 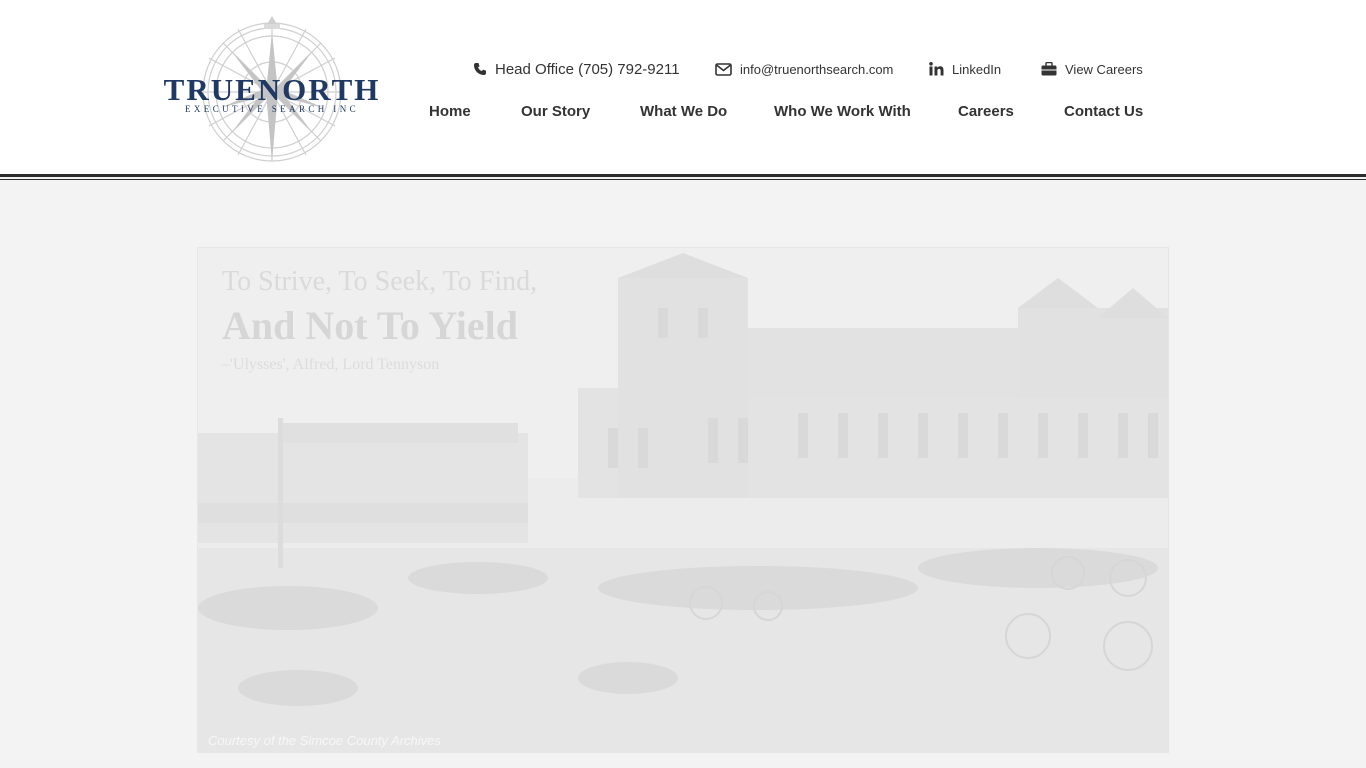 I want to click on photo-credit: Courtesy of the Simcoe County Archives, so click(x=324, y=740).